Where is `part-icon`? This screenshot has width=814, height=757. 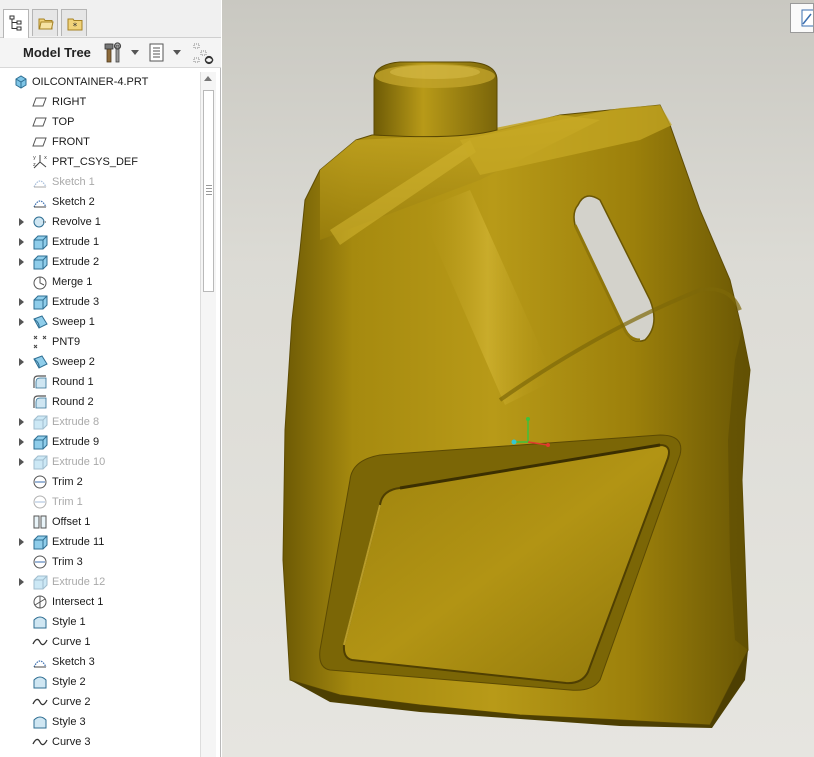
part-icon is located at coordinates (21, 82).